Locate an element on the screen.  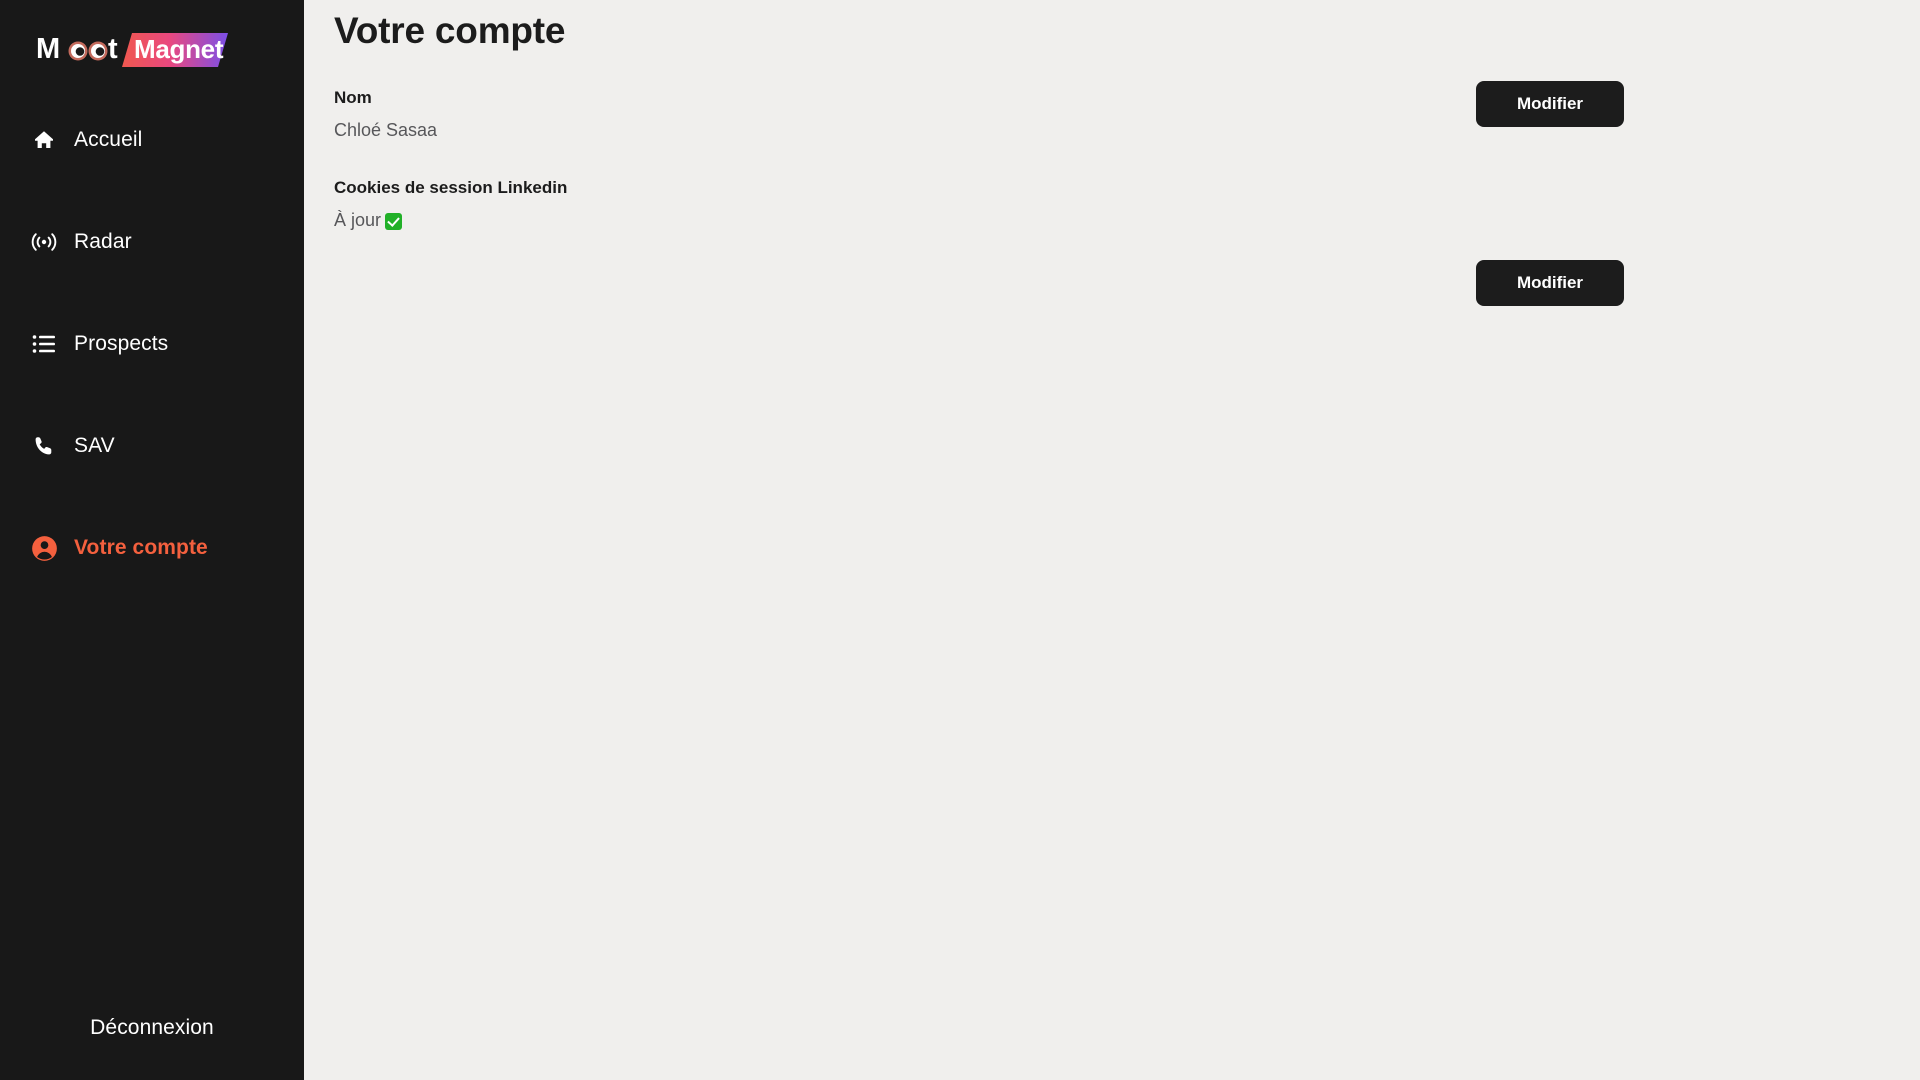
sidebar-item-sav: SAV is located at coordinates (152, 446).